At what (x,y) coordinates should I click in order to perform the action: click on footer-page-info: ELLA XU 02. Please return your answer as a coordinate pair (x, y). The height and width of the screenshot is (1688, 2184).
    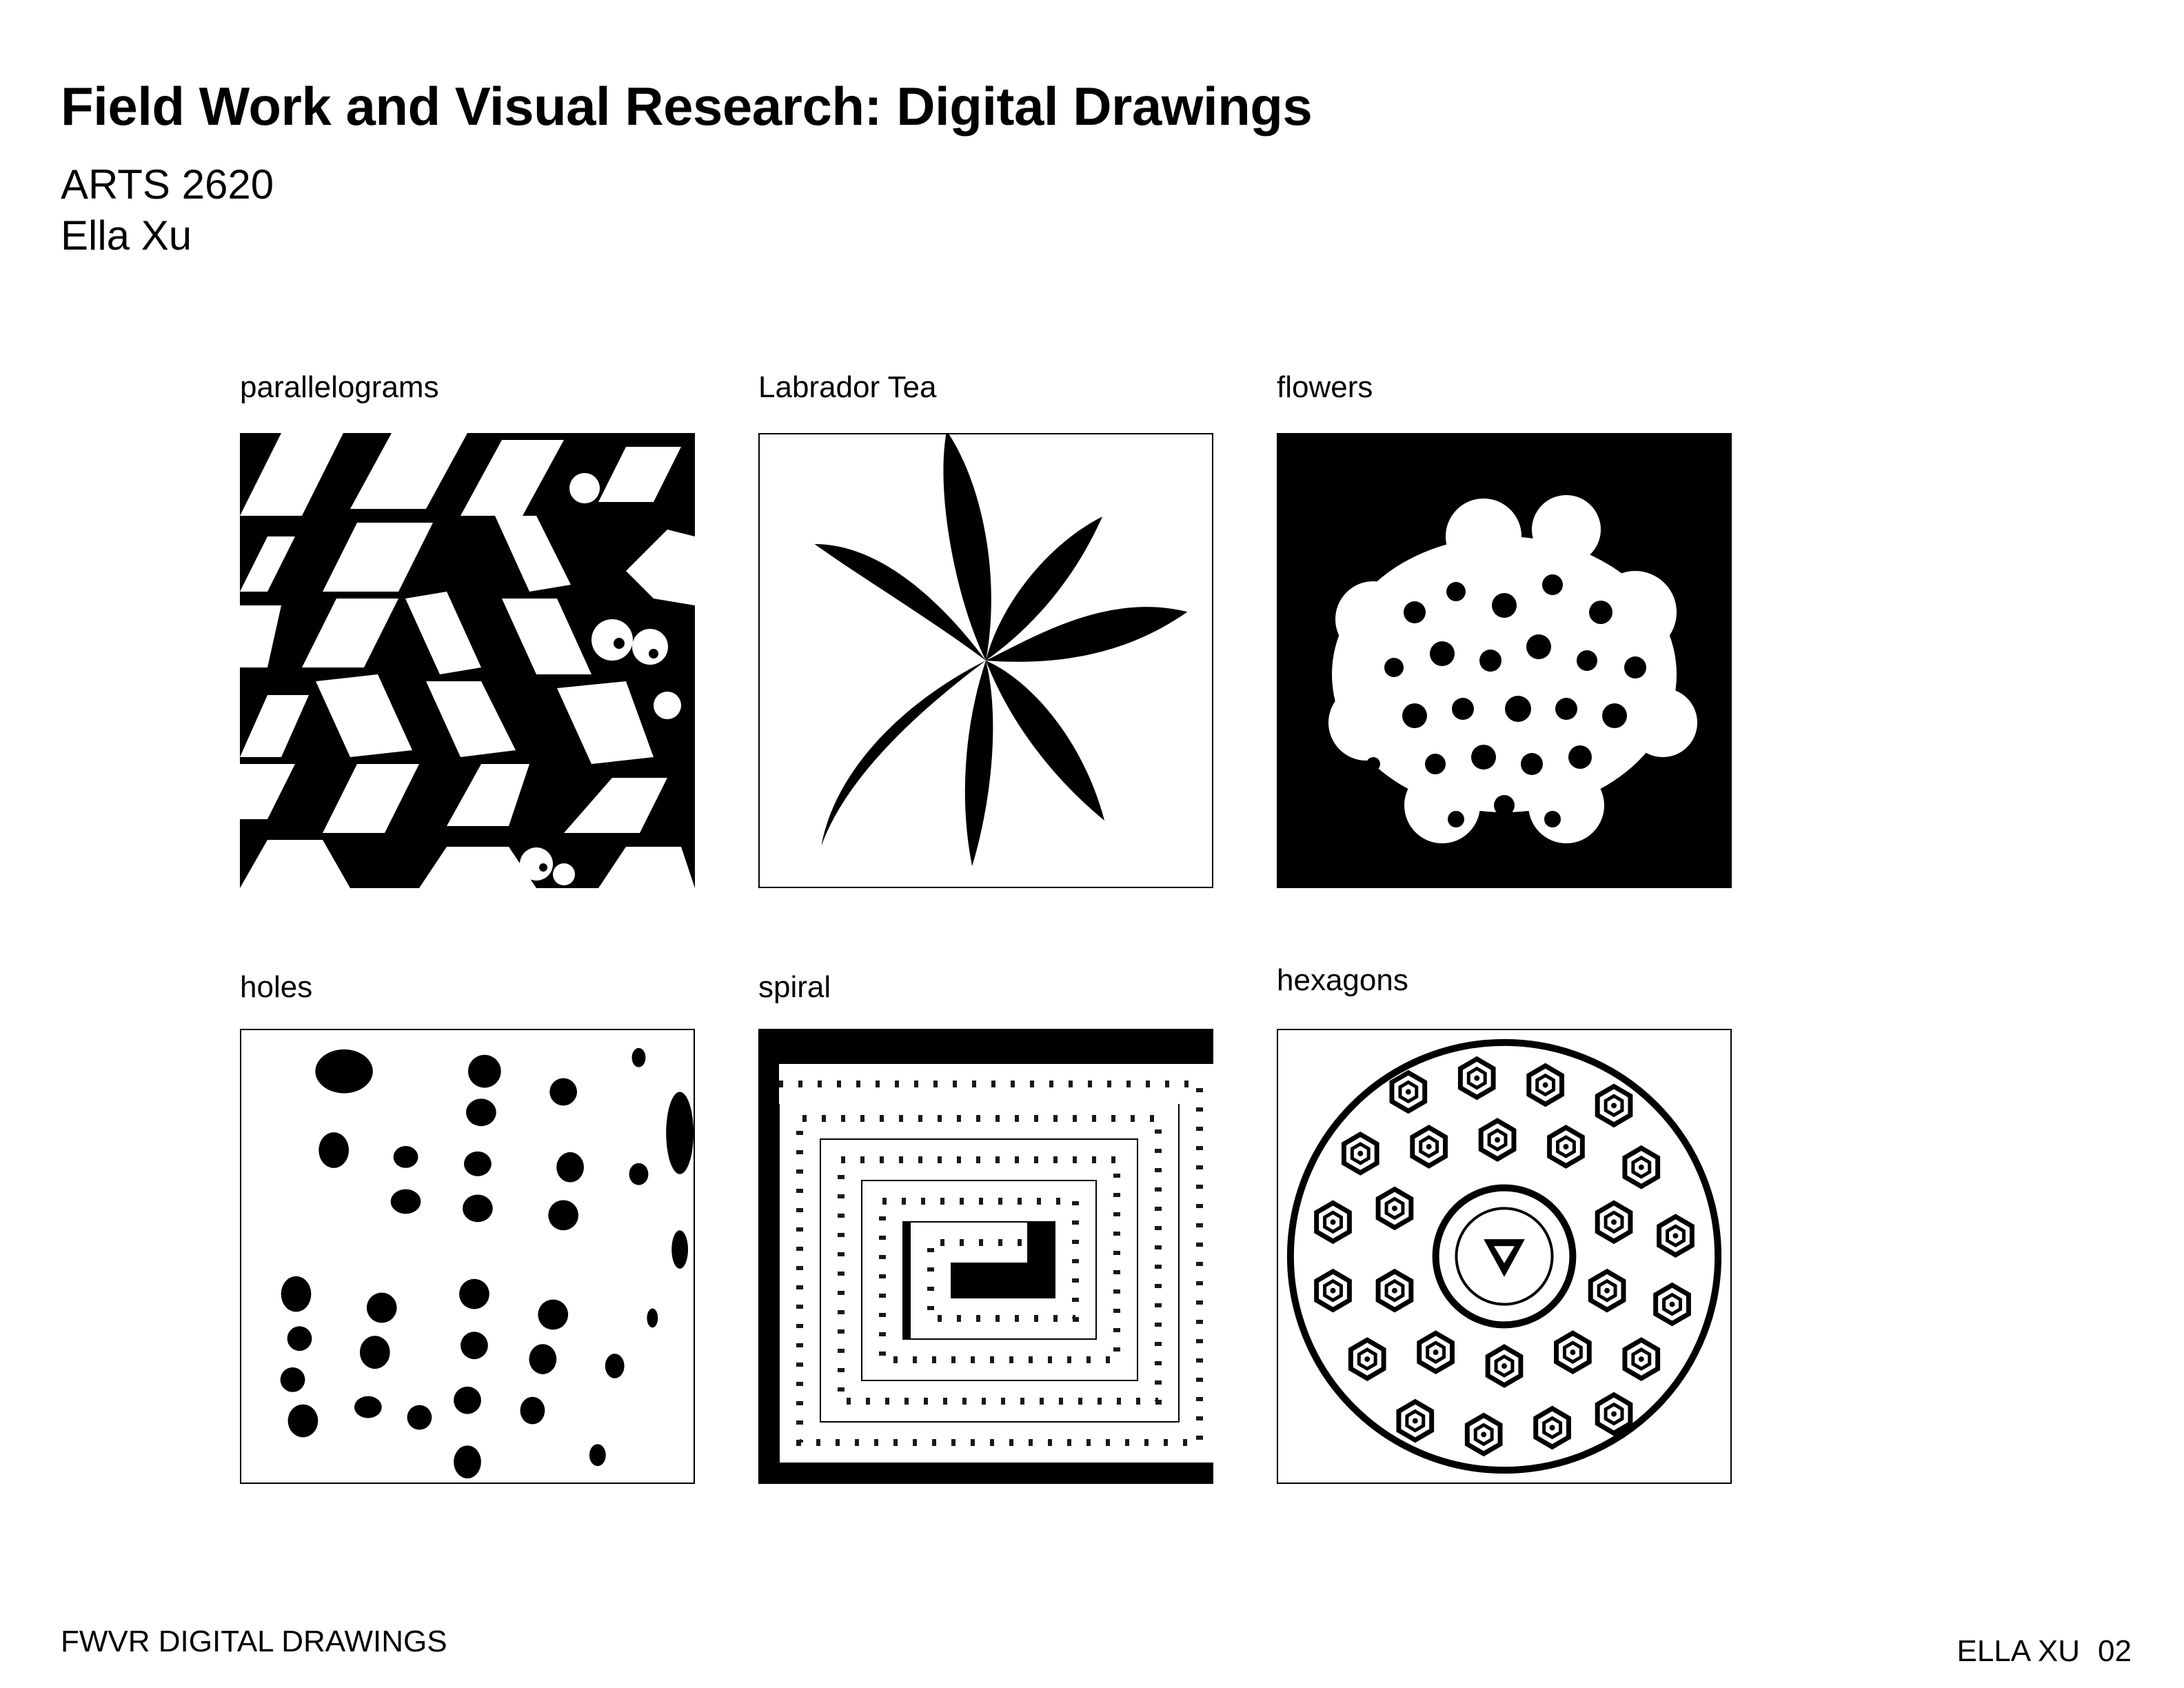
    Looking at the image, I should click on (2045, 1652).